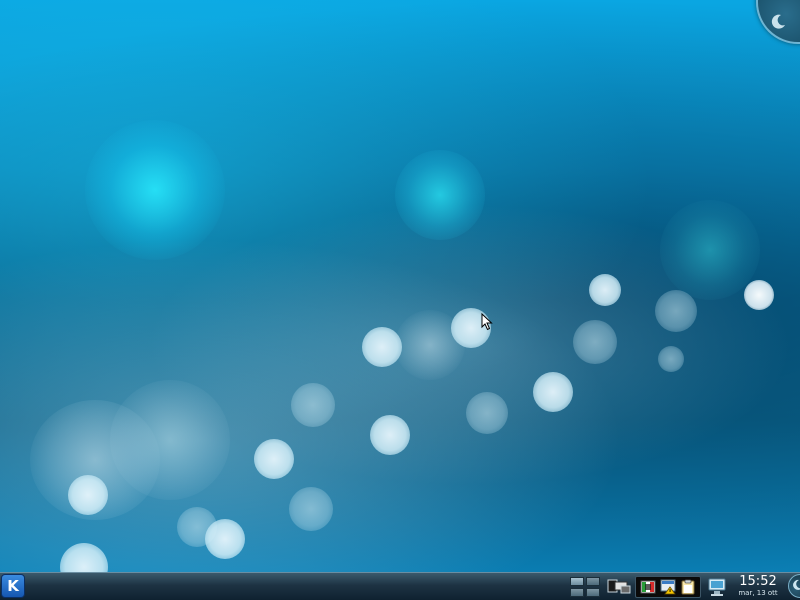 The width and height of the screenshot is (800, 600). I want to click on mouse-cursor-icon, so click(487, 322).